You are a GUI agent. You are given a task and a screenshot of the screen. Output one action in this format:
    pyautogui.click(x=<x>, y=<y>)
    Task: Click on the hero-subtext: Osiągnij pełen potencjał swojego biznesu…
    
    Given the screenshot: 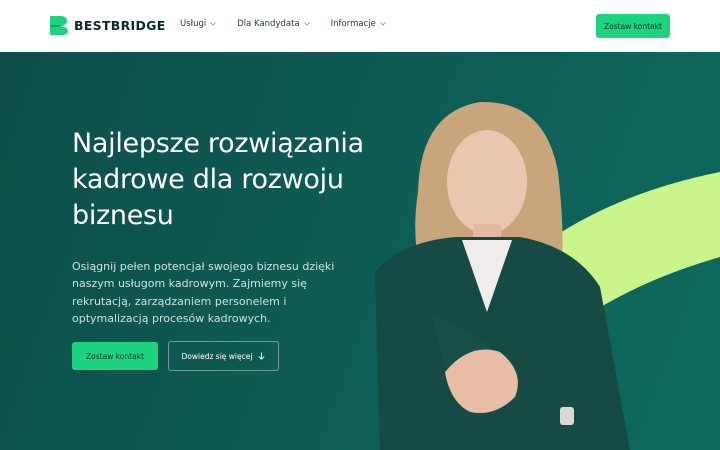 What is the action you would take?
    pyautogui.click(x=203, y=292)
    